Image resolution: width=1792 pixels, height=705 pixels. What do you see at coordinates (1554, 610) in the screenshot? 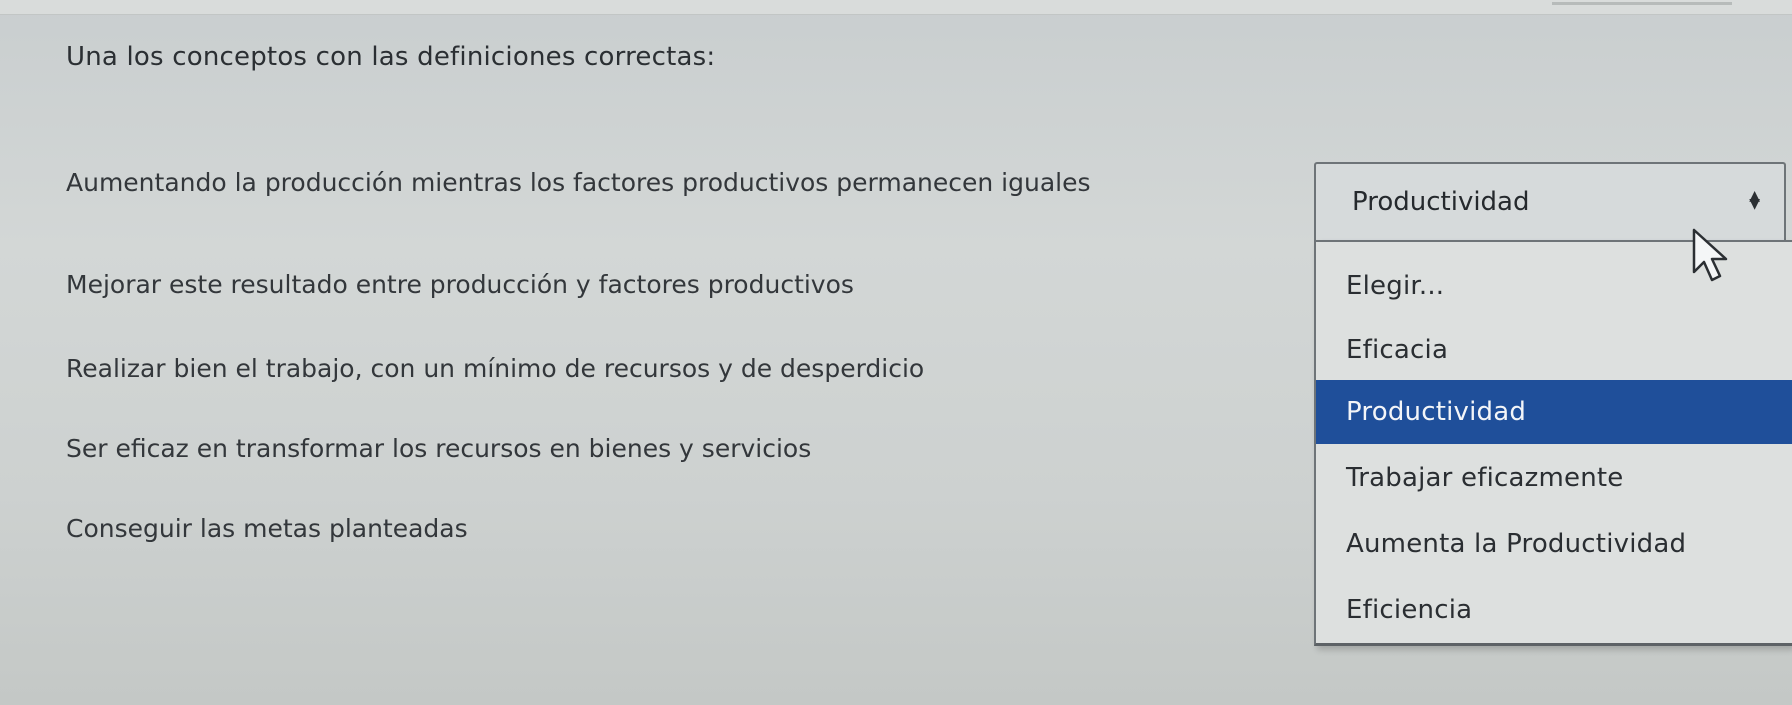
I see `option-eficiencia: Eficiencia` at bounding box center [1554, 610].